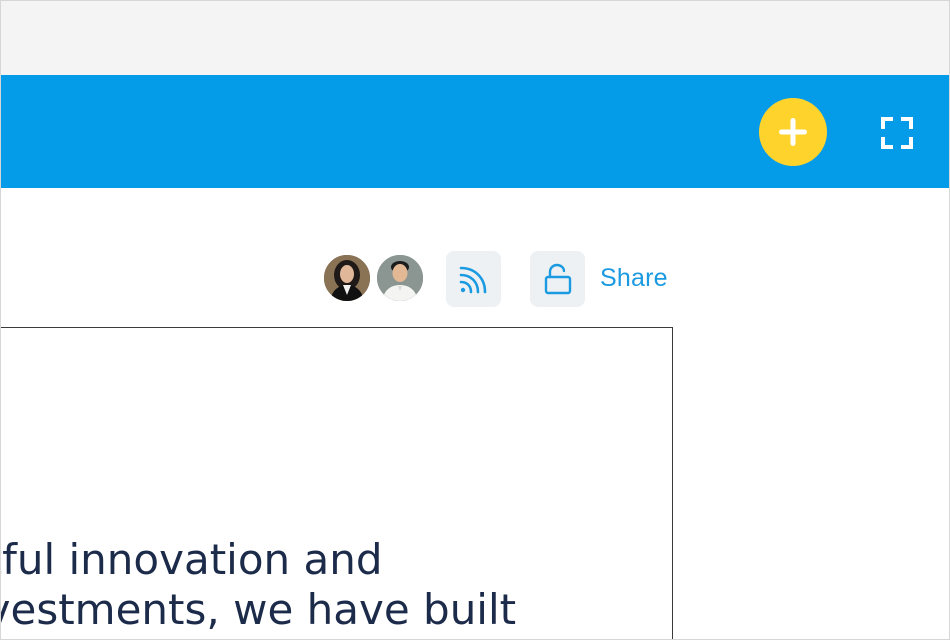 This screenshot has width=950, height=640. Describe the element at coordinates (634, 278) in the screenshot. I see `share-link: Share` at that location.